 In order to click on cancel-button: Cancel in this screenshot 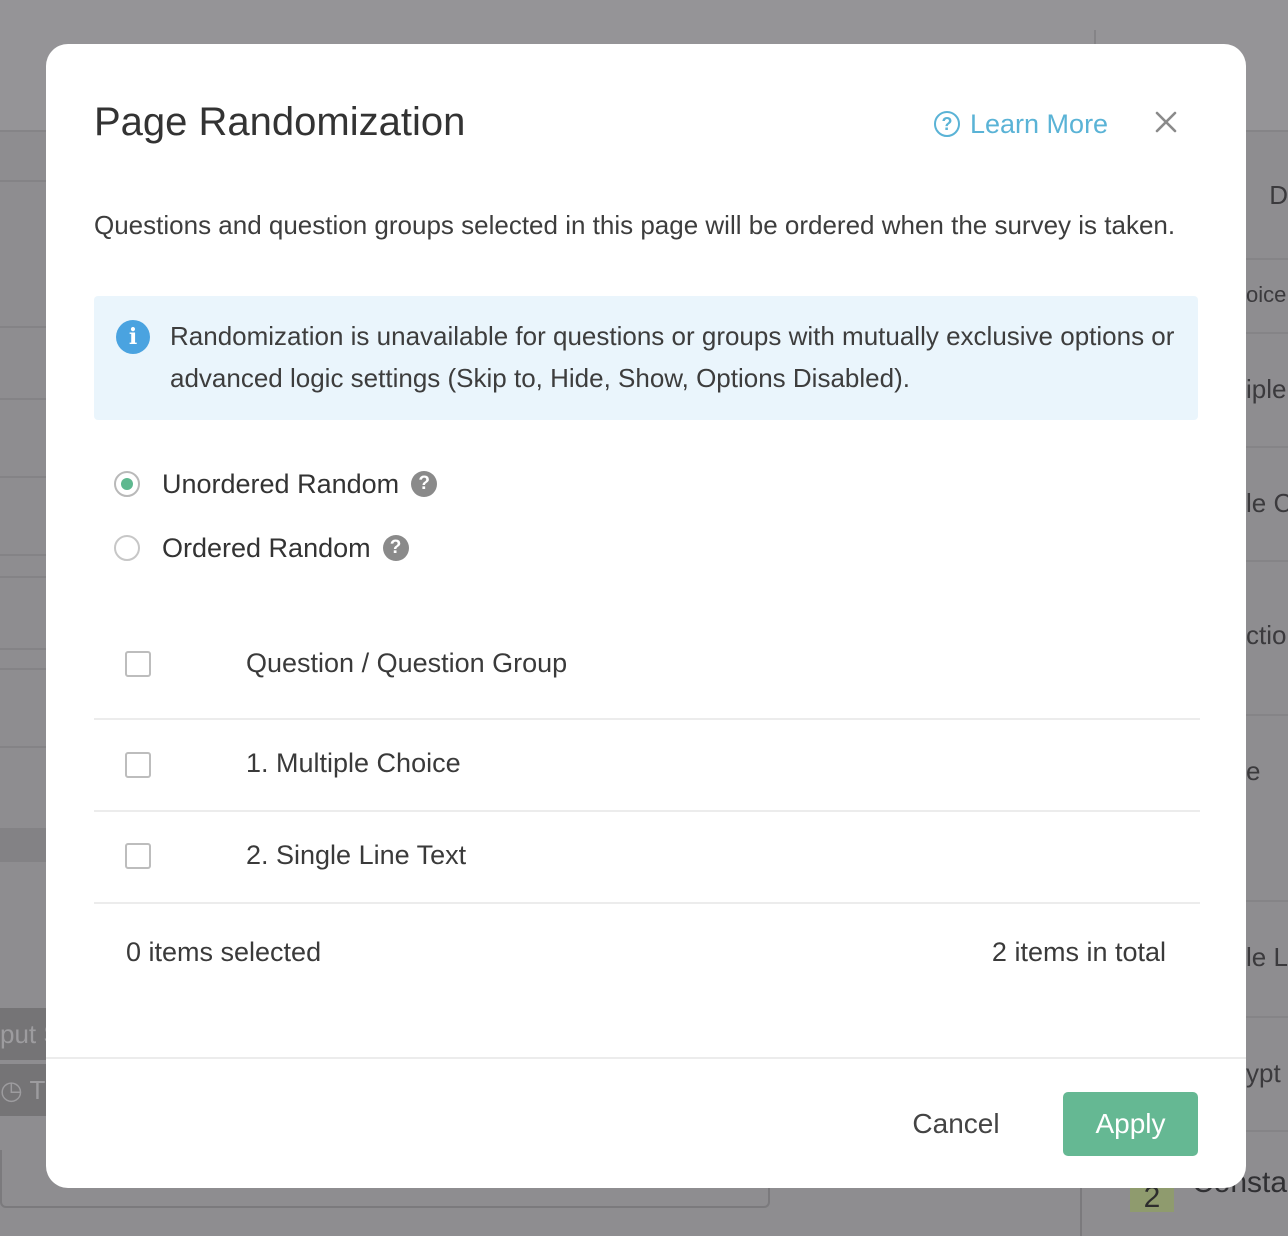, I will do `click(956, 1124)`.